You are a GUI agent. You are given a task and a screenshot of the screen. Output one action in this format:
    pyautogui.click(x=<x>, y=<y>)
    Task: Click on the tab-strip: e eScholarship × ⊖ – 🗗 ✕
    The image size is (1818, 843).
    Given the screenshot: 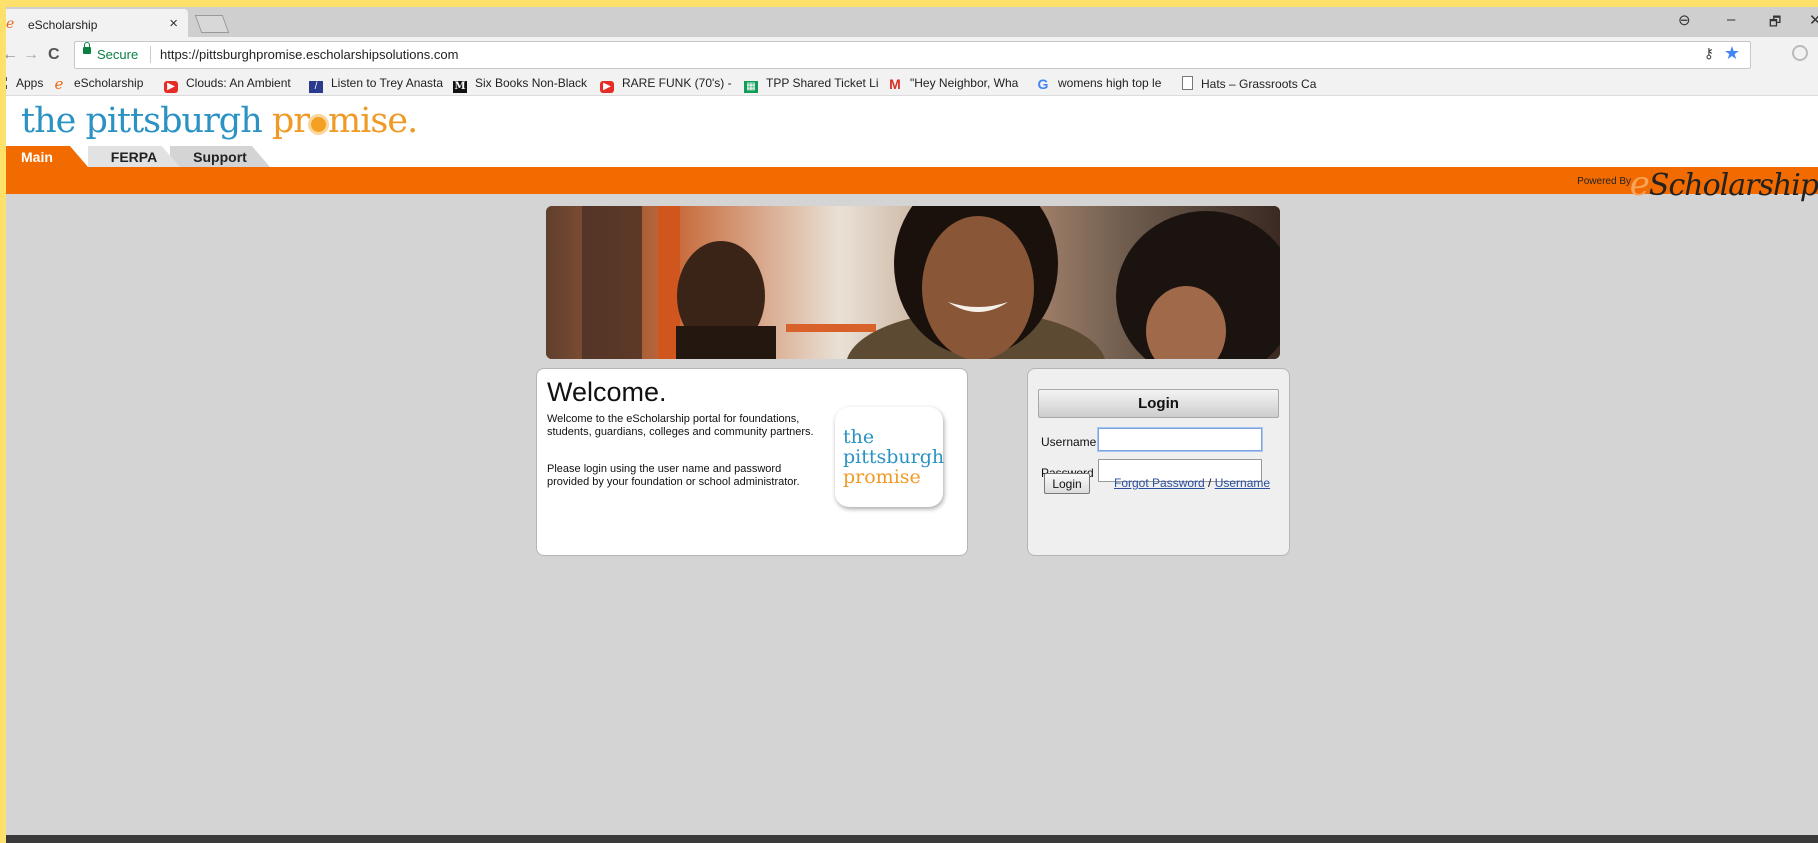 What is the action you would take?
    pyautogui.click(x=912, y=23)
    